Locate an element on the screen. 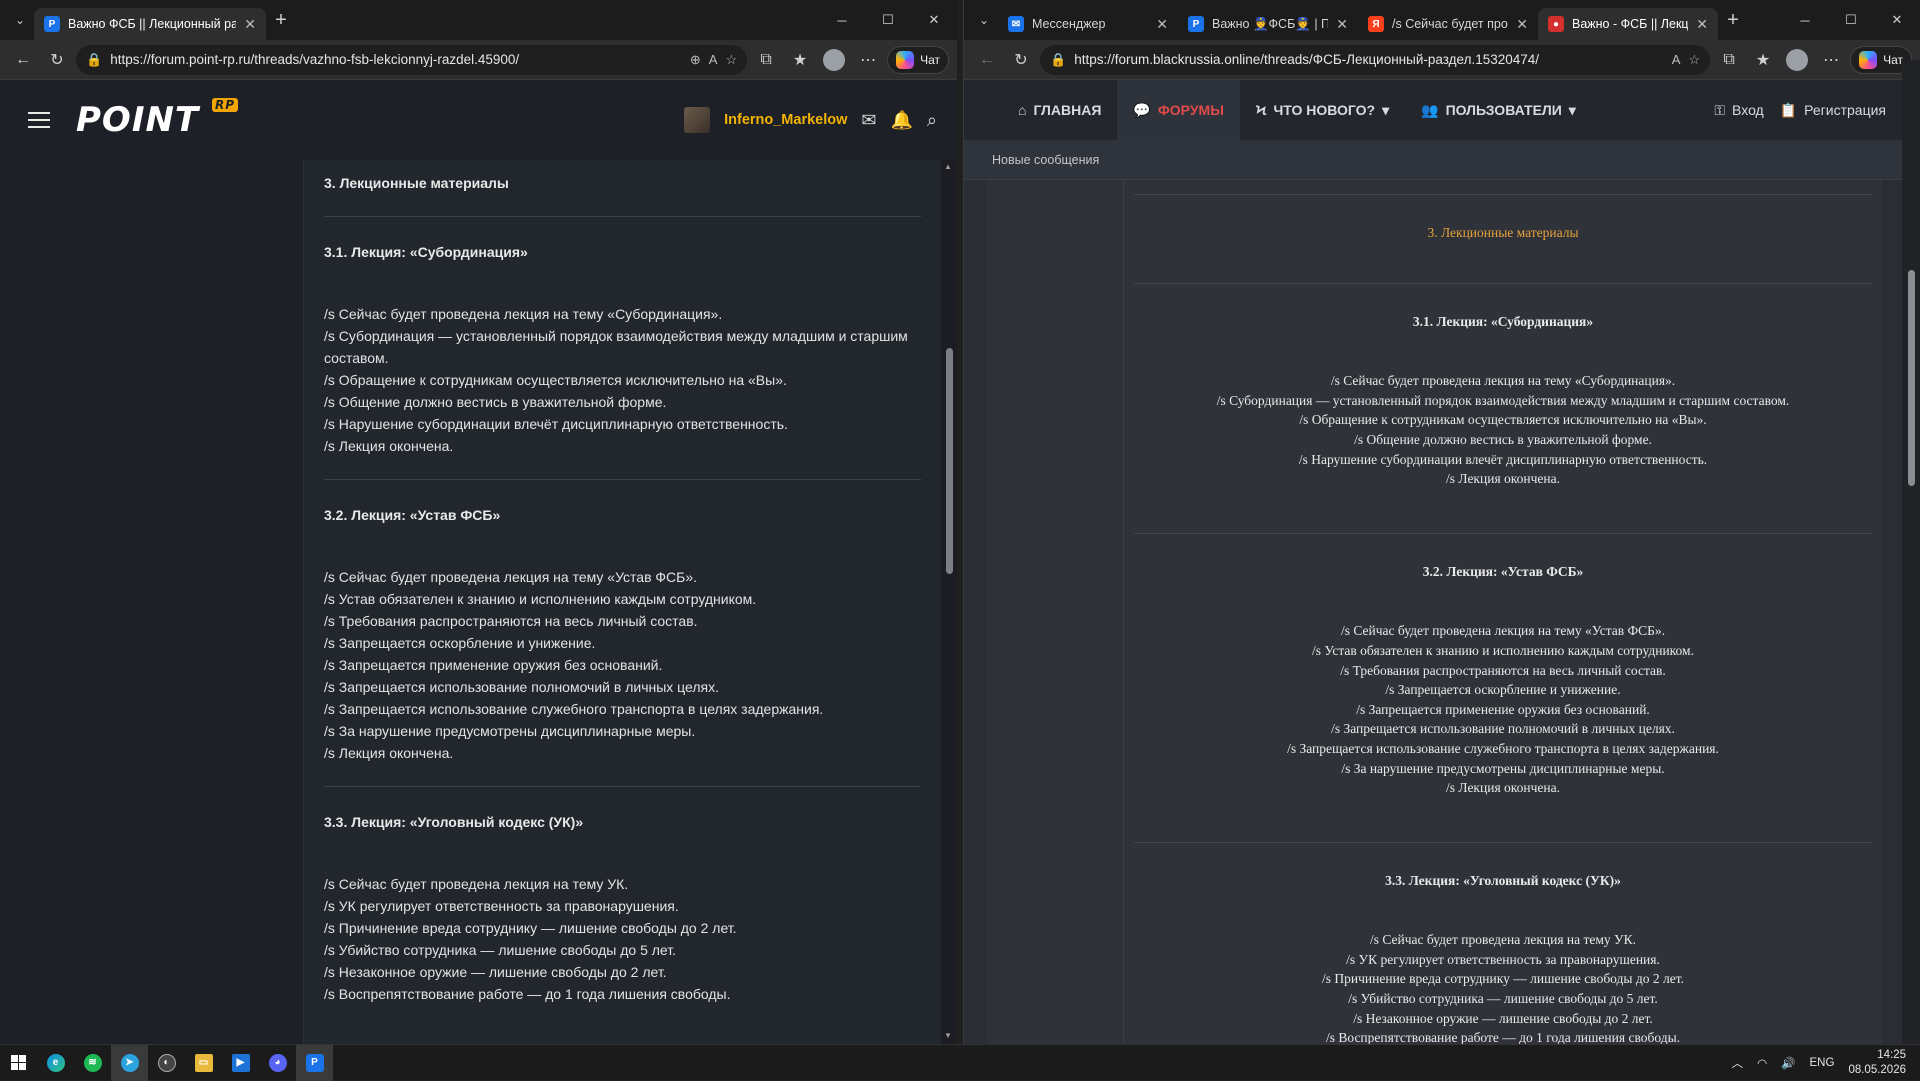 The width and height of the screenshot is (1920, 1081). scroll-up-icon: ▲ is located at coordinates (948, 166).